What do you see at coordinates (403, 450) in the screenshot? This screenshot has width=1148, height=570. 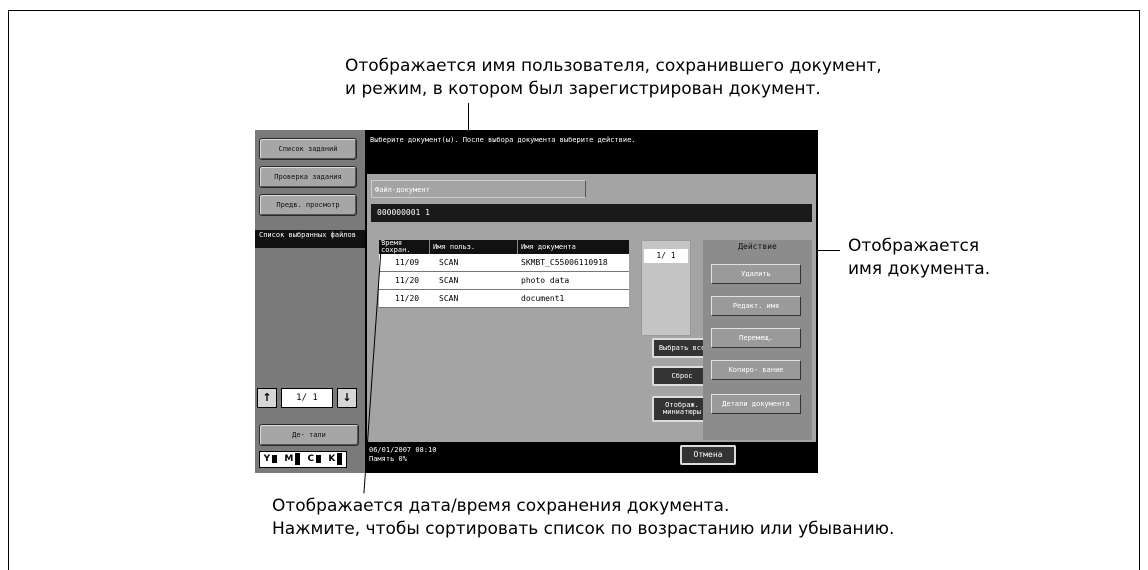 I see `status-datetime: 06/01/2007 08:10` at bounding box center [403, 450].